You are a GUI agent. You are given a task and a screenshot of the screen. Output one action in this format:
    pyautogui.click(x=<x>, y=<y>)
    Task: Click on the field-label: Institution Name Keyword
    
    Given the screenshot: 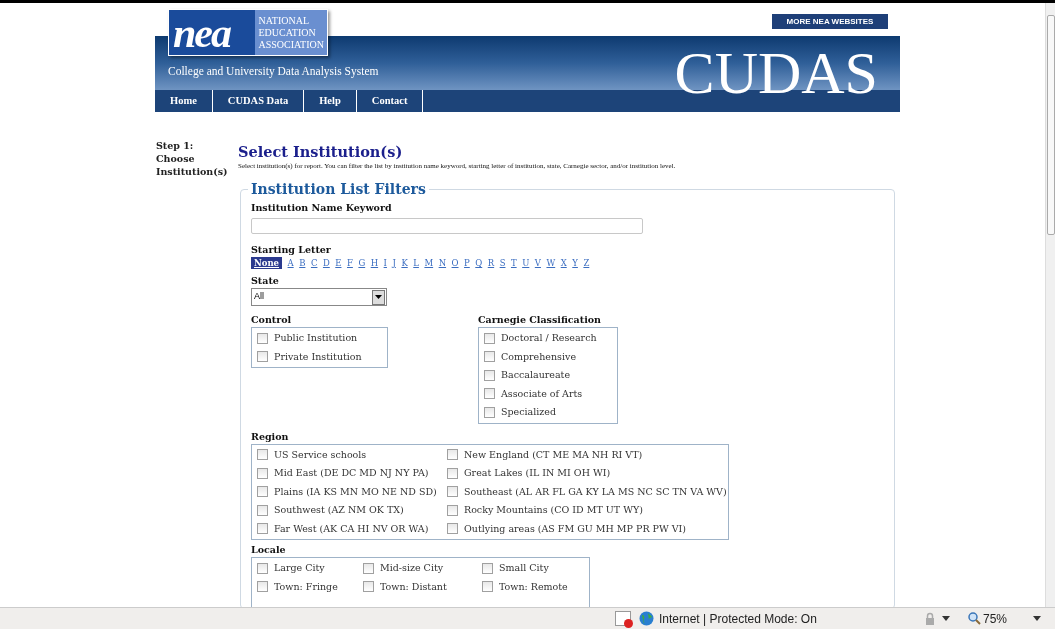 What is the action you would take?
    pyautogui.click(x=322, y=208)
    